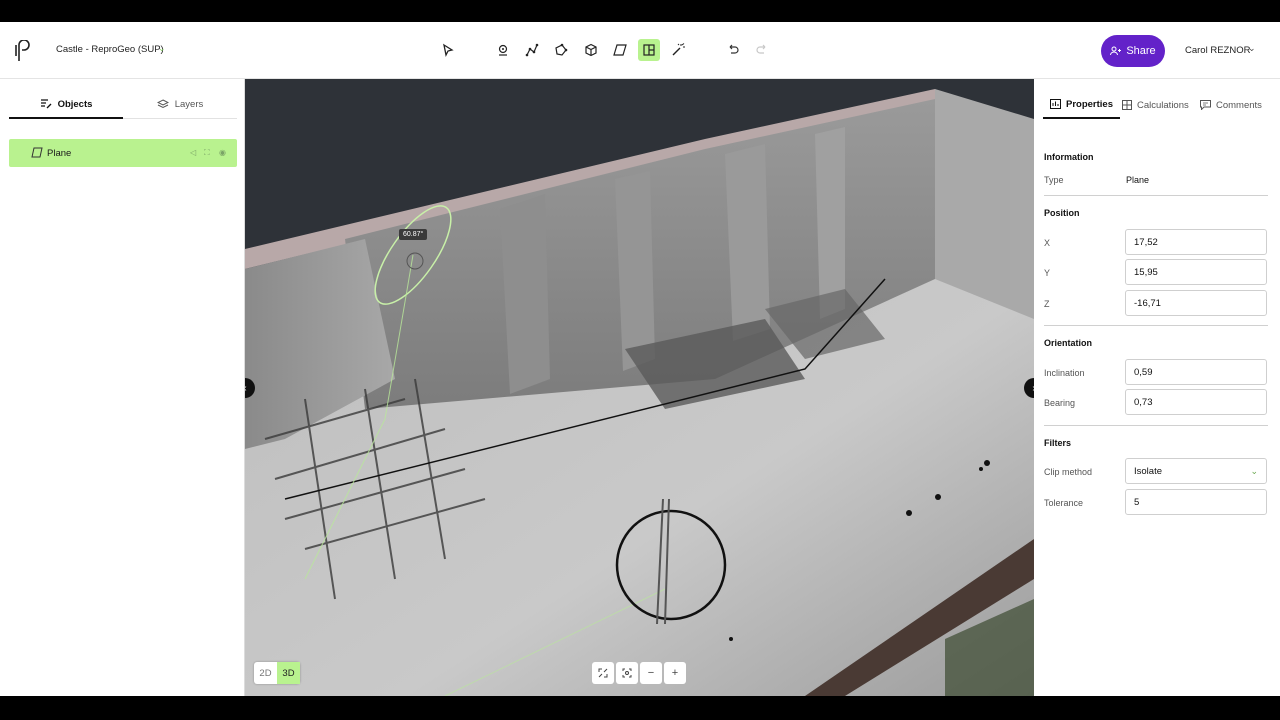  Describe the element at coordinates (265, 673) in the screenshot. I see `mode-2d-button: 2D` at that location.